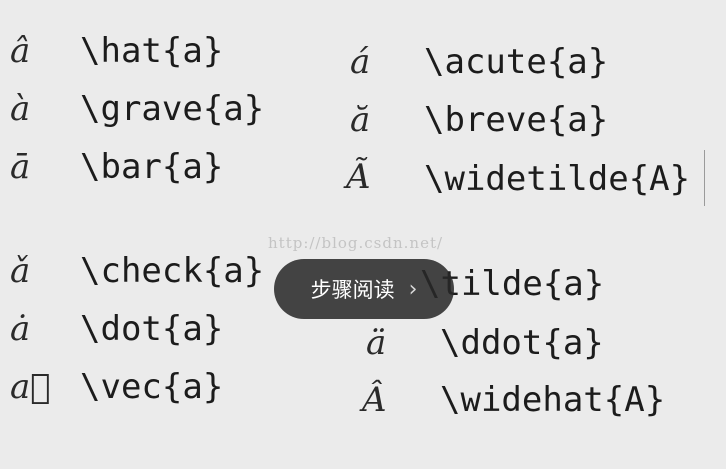  Describe the element at coordinates (358, 177) in the screenshot. I see `accent-symbol: Ã` at that location.